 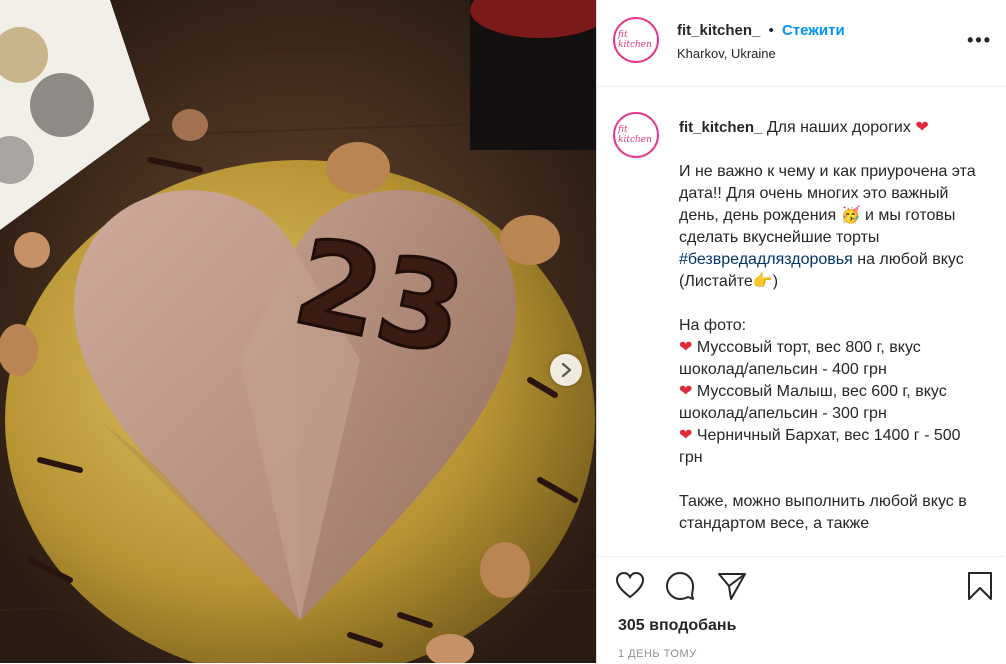 What do you see at coordinates (720, 127) in the screenshot?
I see `caption-username: fit_kitchen_` at bounding box center [720, 127].